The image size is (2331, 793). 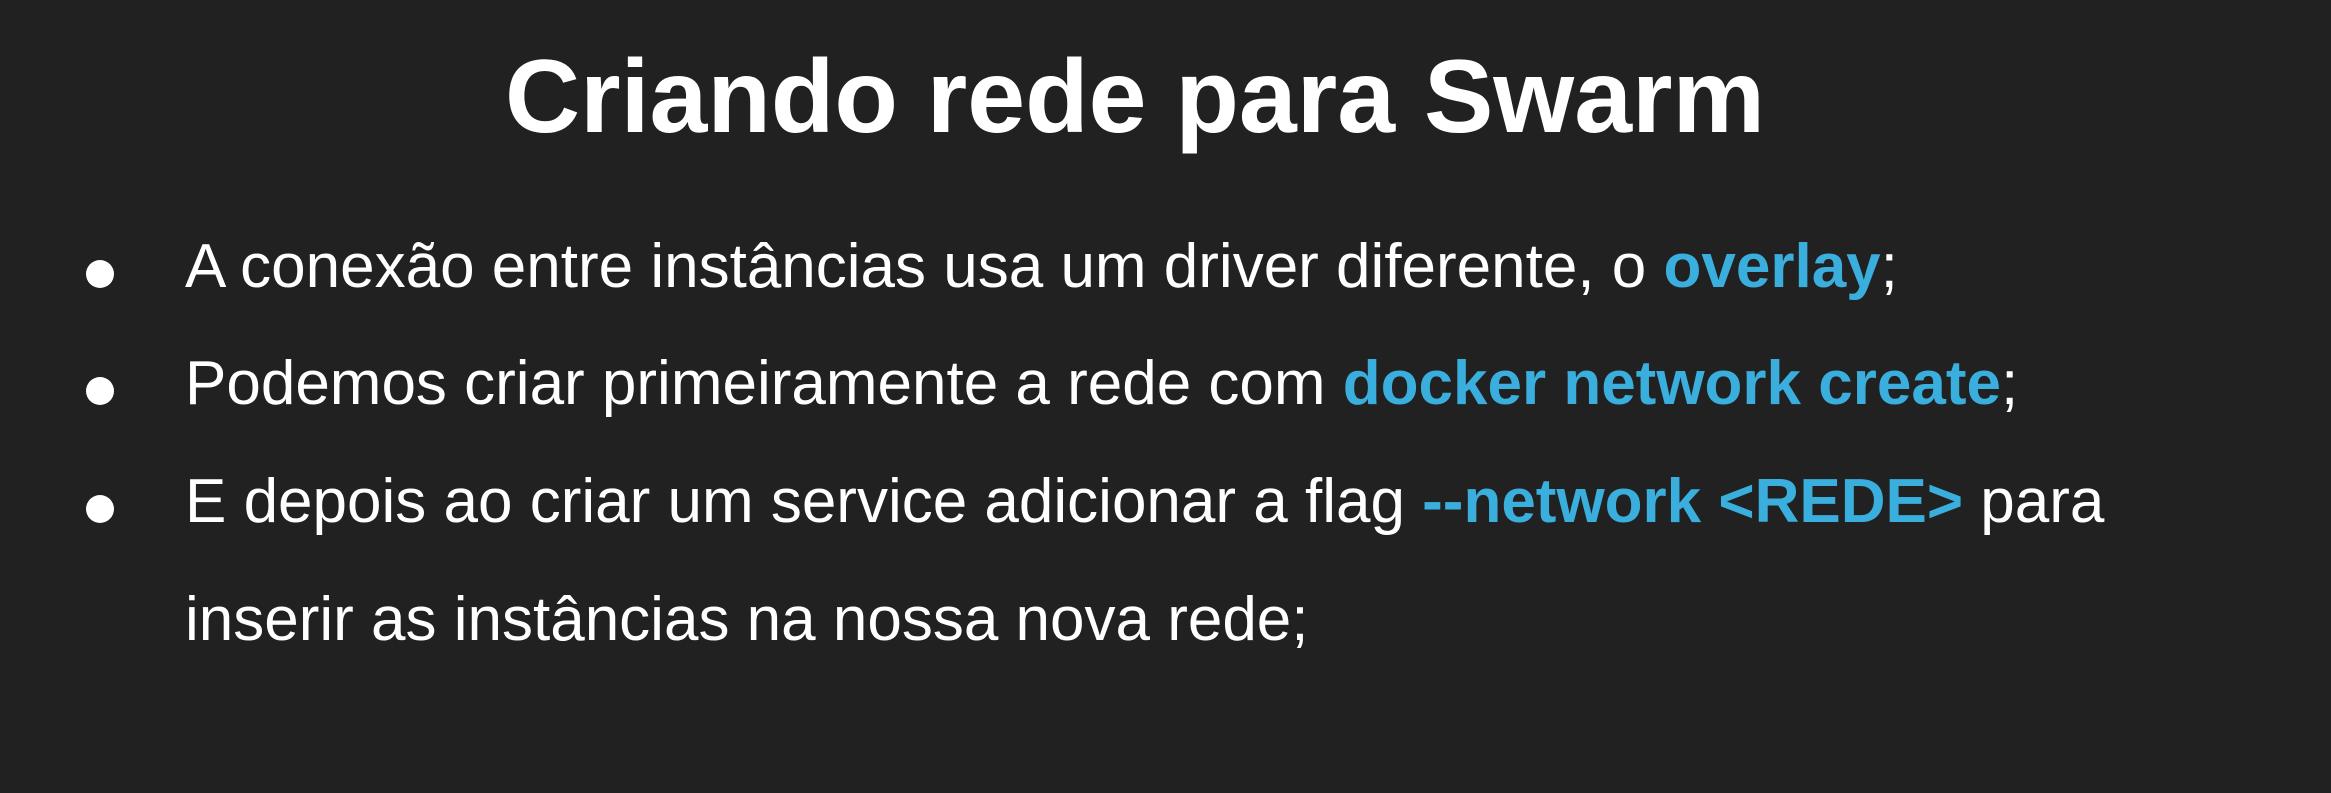 What do you see at coordinates (1671, 383) in the screenshot?
I see `bullet-text-highlight: docker network create` at bounding box center [1671, 383].